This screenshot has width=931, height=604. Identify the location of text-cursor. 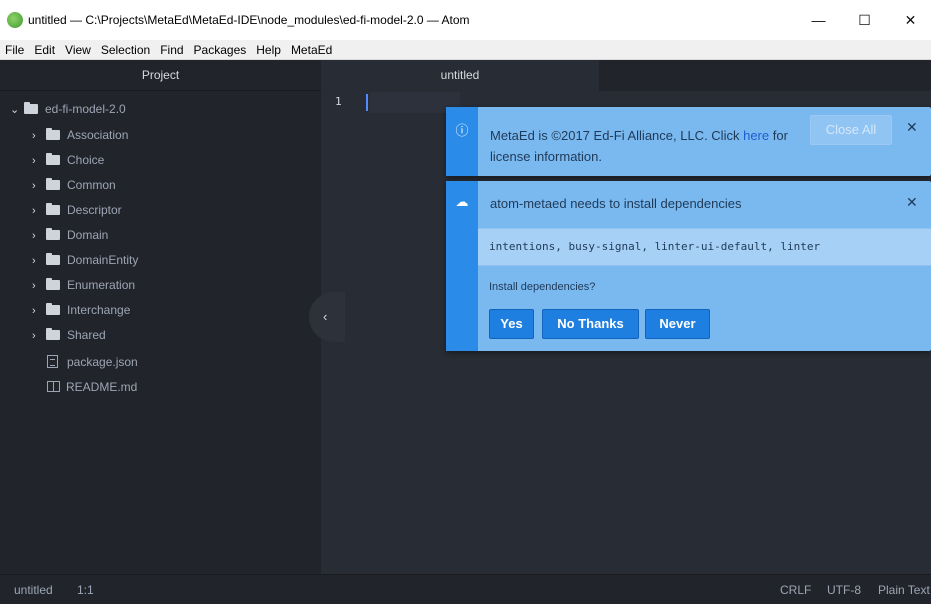
(367, 102).